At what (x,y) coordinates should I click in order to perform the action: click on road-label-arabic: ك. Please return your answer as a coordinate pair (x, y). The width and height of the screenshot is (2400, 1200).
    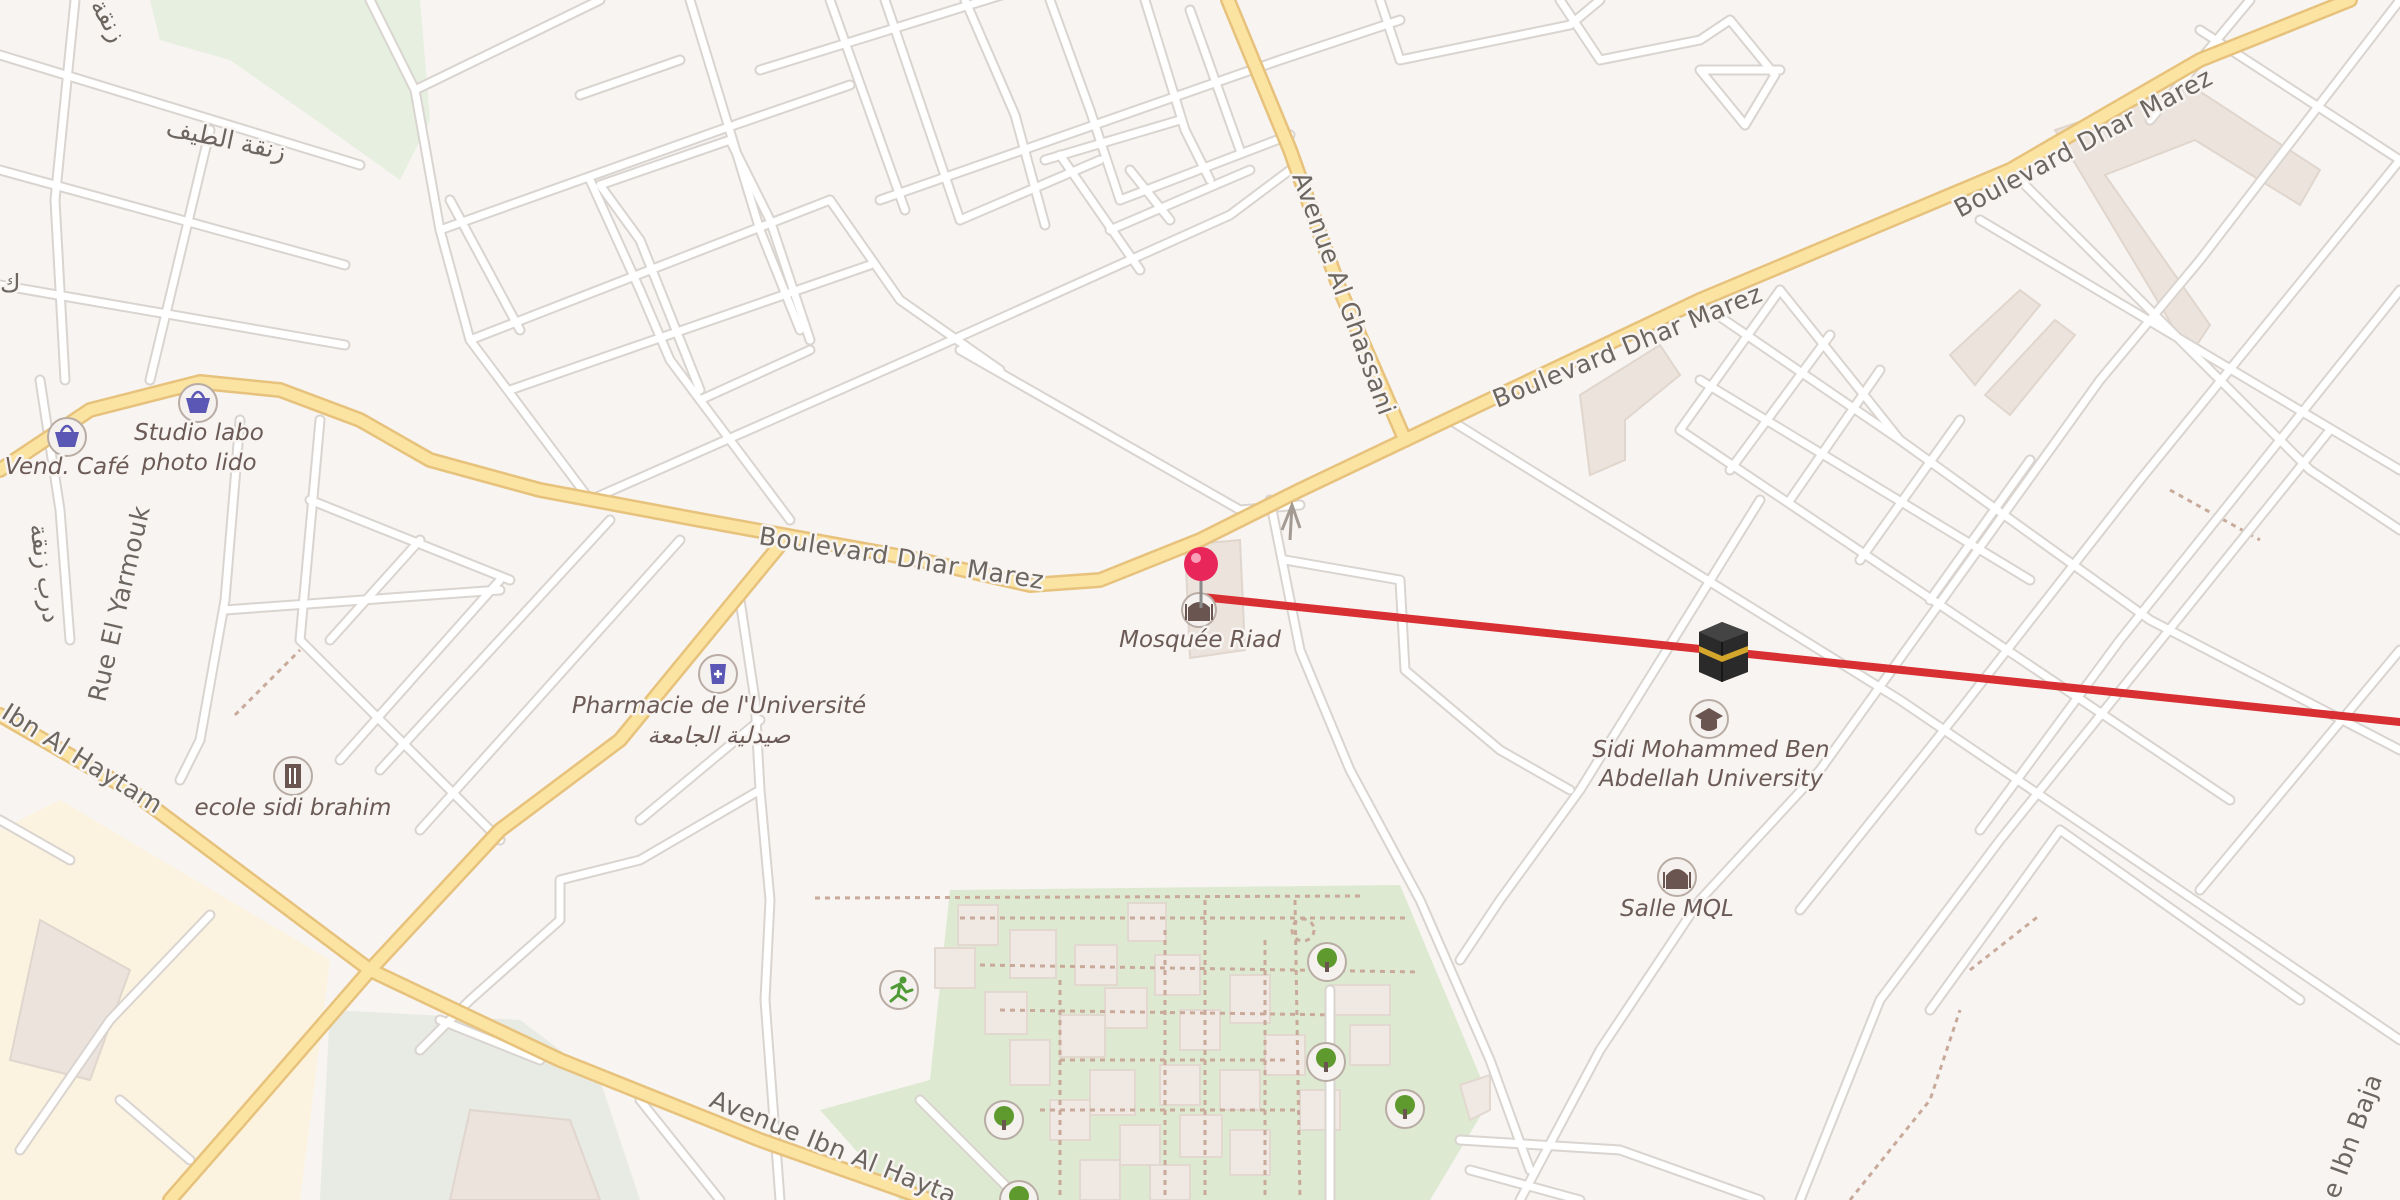
    Looking at the image, I should click on (10, 283).